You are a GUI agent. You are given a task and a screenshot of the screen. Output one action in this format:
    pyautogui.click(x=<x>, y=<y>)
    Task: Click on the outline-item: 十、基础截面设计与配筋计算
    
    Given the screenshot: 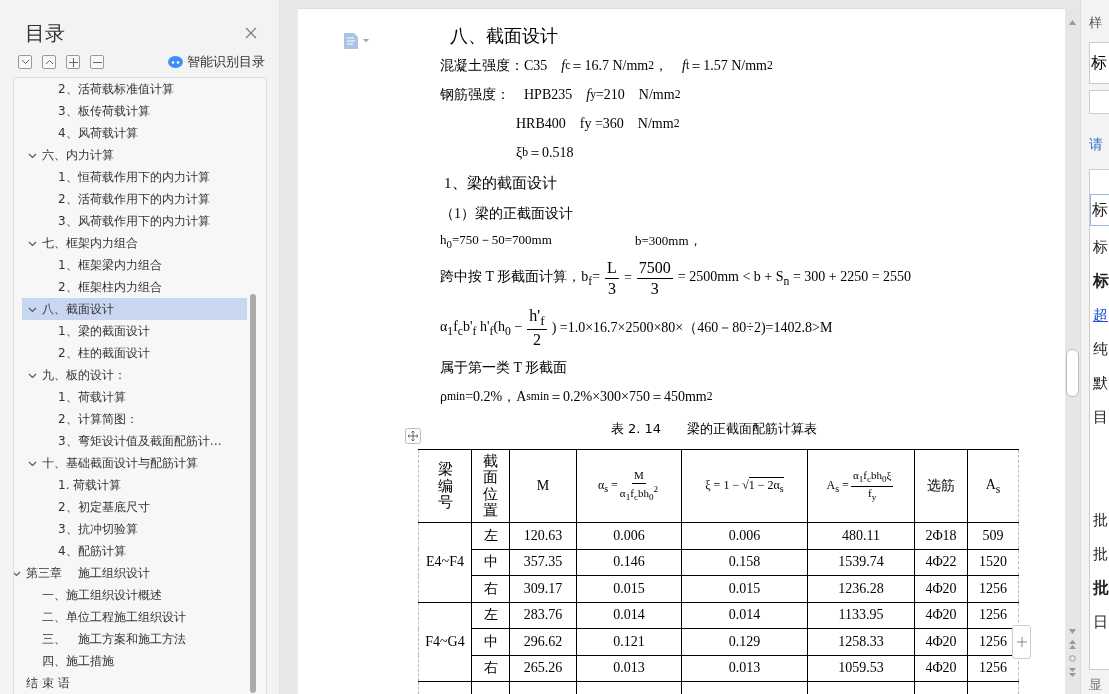 What is the action you would take?
    pyautogui.click(x=134, y=463)
    